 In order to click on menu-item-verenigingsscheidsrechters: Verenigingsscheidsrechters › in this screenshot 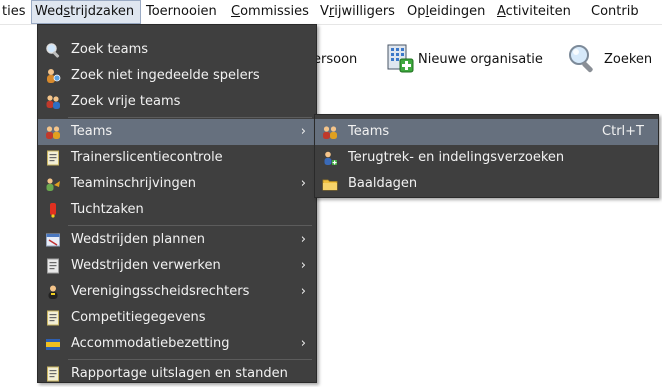, I will do `click(177, 292)`.